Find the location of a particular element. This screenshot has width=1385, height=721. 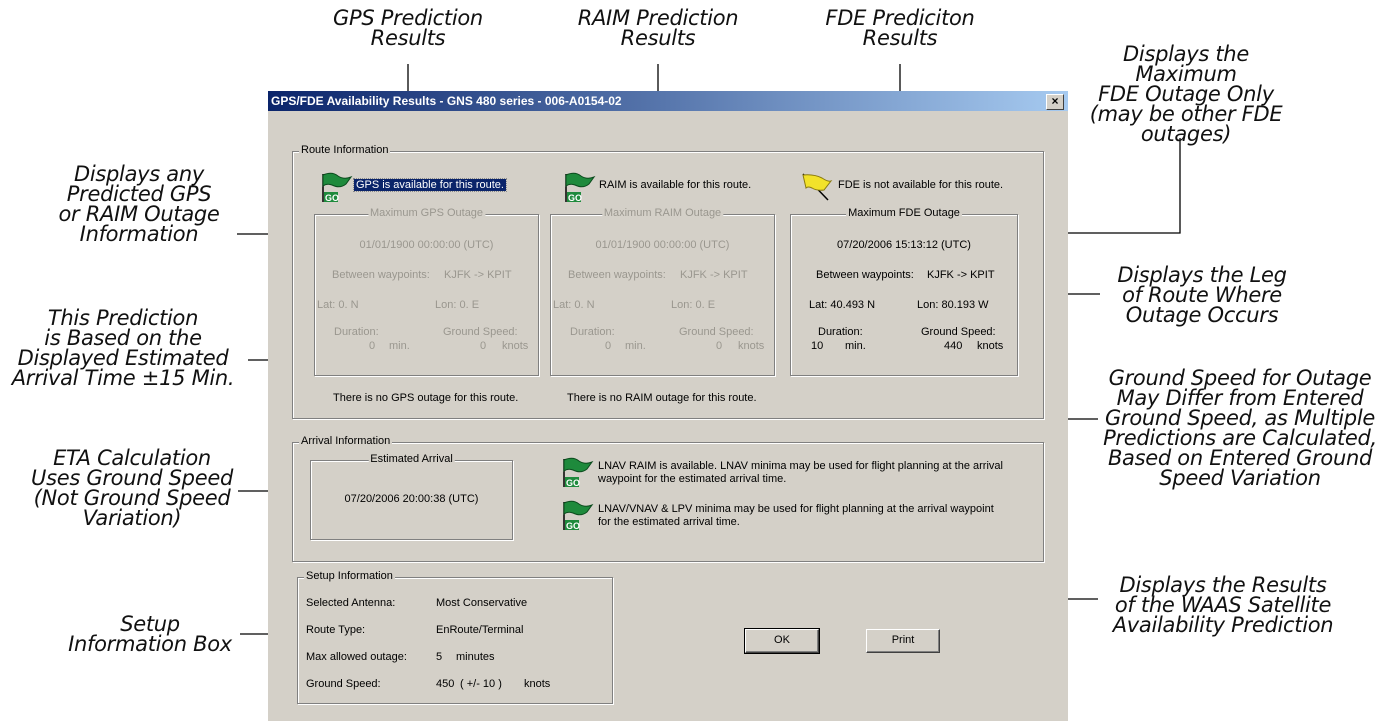

annotation-fde-prediction: FDE Prediciton Results is located at coordinates (900, 28).